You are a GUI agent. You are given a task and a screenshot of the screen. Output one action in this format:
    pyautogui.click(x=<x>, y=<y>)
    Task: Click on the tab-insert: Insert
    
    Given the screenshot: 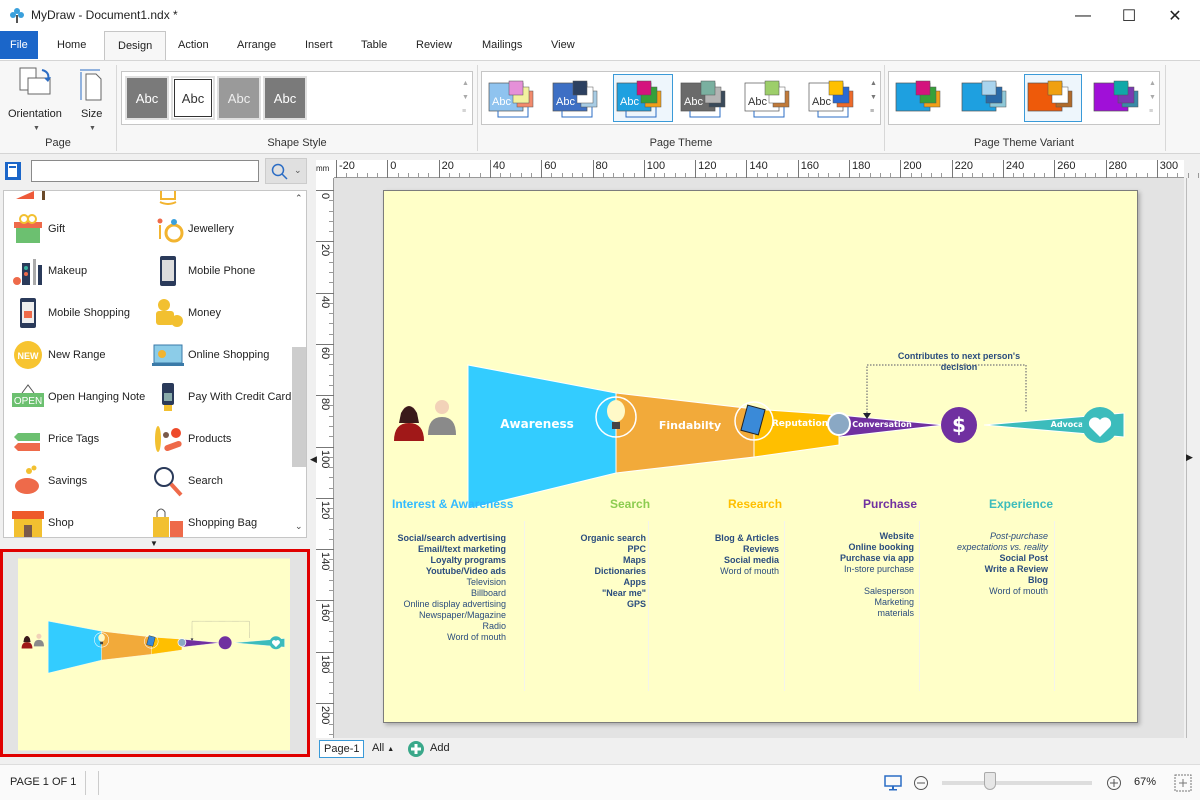 What is the action you would take?
    pyautogui.click(x=319, y=45)
    